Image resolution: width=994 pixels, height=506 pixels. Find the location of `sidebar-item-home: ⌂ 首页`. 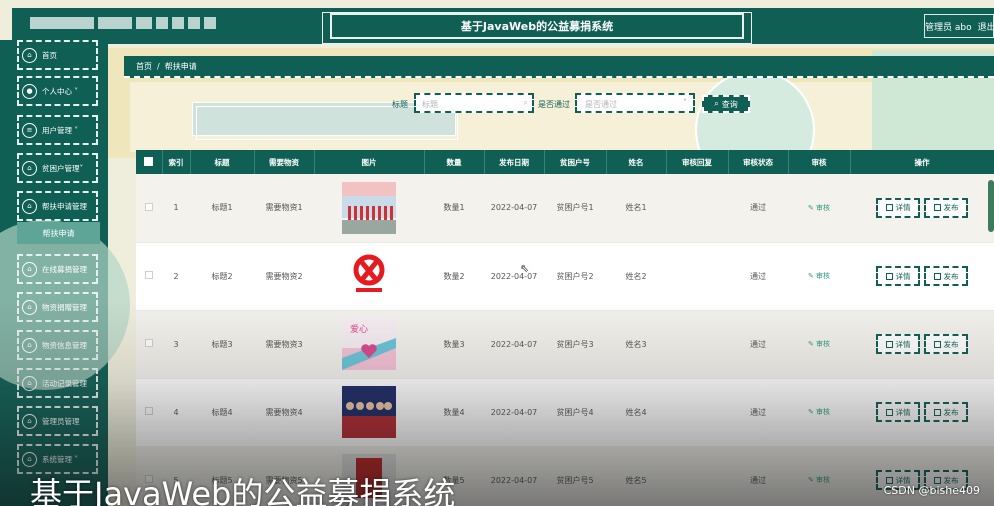

sidebar-item-home: ⌂ 首页 is located at coordinates (57, 55).